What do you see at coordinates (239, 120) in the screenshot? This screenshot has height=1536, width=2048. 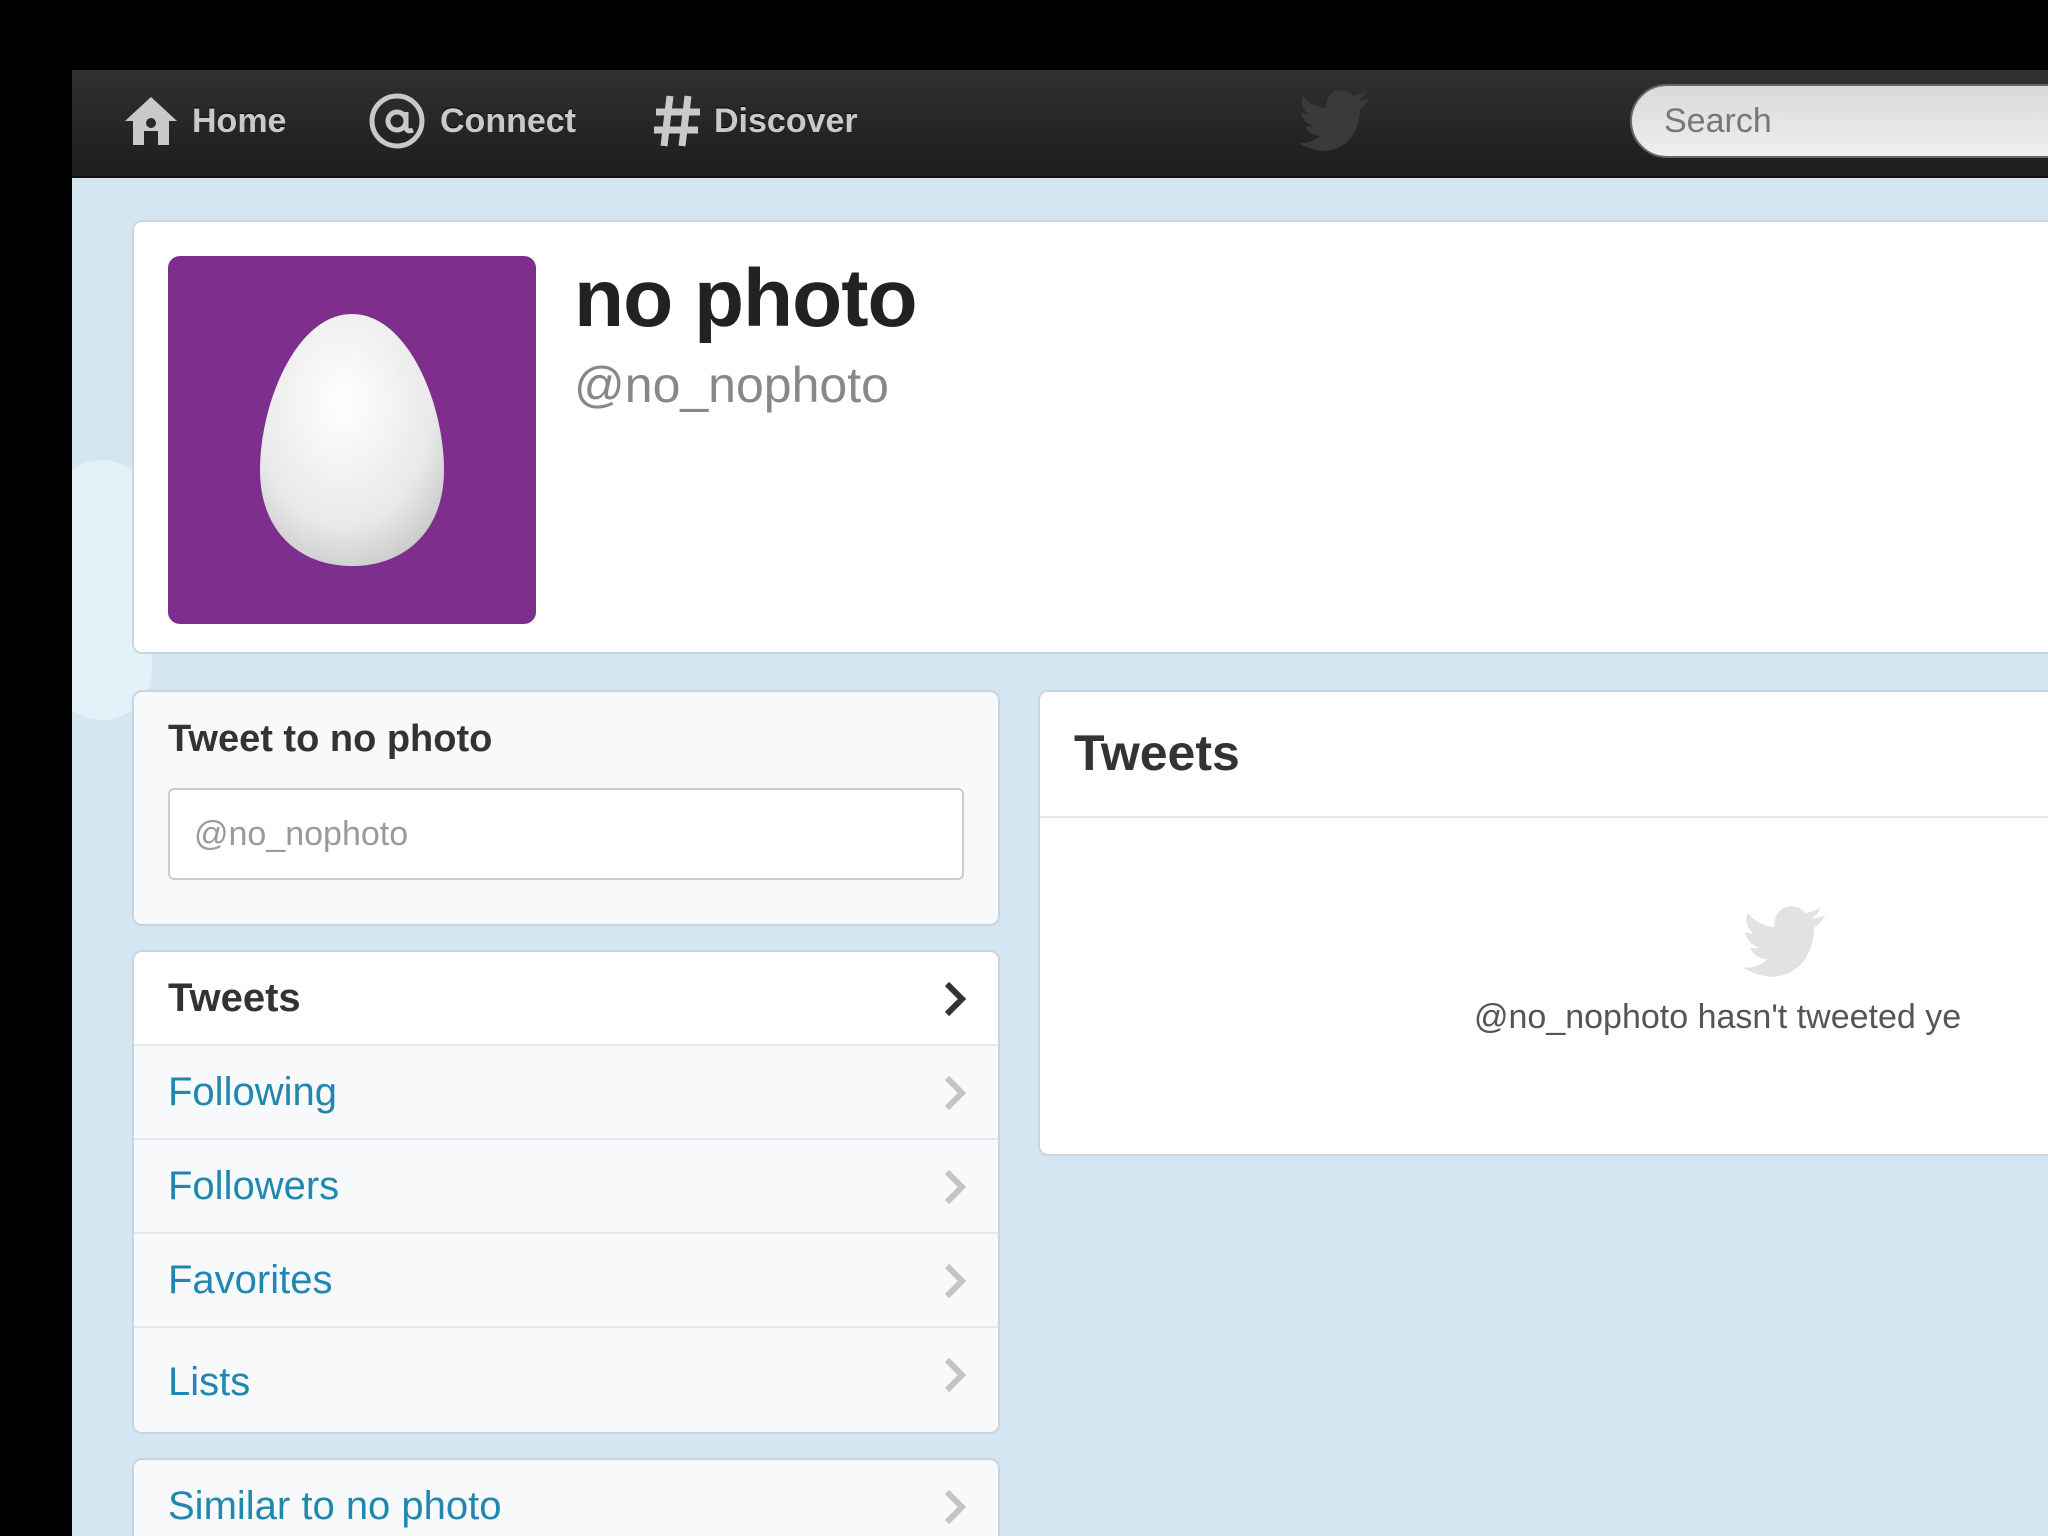 I see `nav-home-label: Home` at bounding box center [239, 120].